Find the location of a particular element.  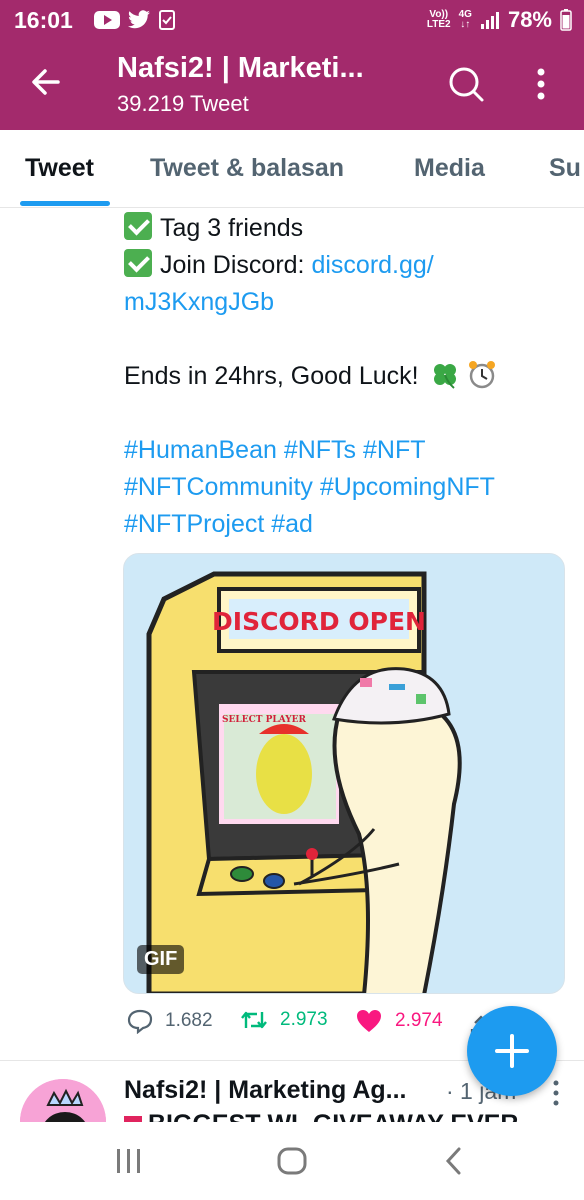

network-type: 4G ↓↑ is located at coordinates (465, 19).